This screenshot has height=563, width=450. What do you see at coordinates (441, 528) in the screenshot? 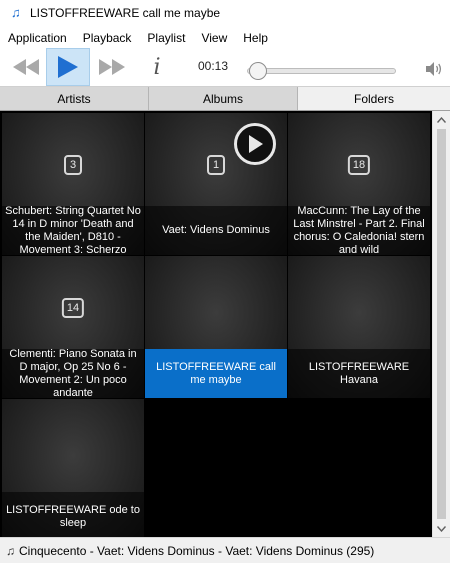
I see `scroll-down-arrow-icon` at bounding box center [441, 528].